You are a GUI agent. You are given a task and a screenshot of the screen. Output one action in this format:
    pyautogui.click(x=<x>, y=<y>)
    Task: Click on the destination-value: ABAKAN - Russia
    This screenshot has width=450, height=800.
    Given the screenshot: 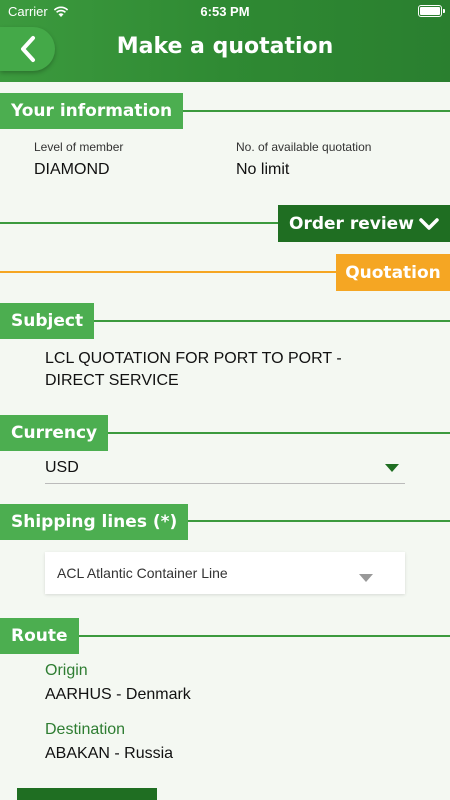 What is the action you would take?
    pyautogui.click(x=109, y=753)
    